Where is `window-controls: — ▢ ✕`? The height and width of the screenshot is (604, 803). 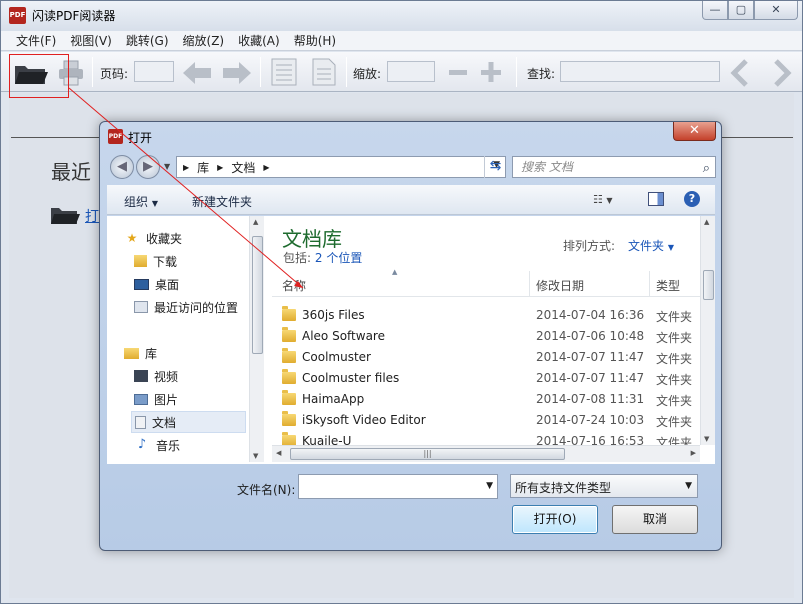 window-controls: — ▢ ✕ is located at coordinates (750, 11).